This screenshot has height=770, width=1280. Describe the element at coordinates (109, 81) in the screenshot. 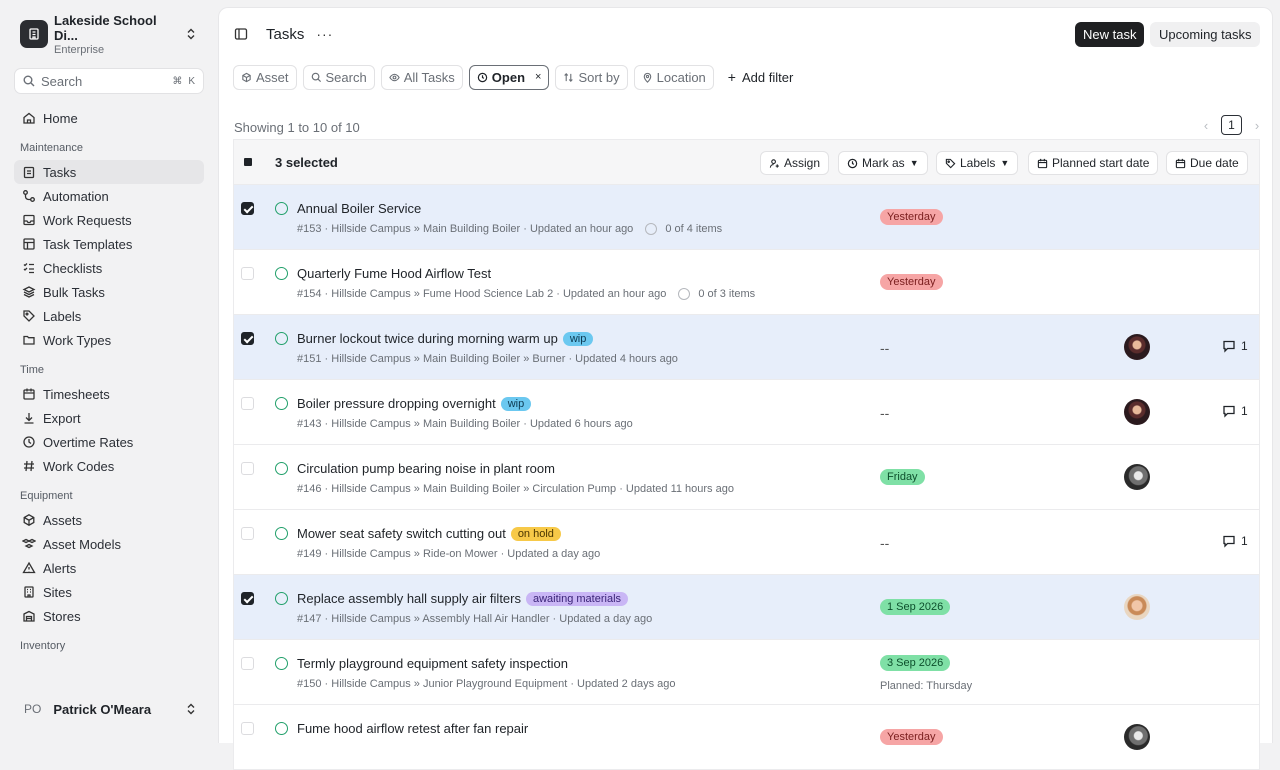

I see `sidebar-search: Search ⌘ K` at that location.